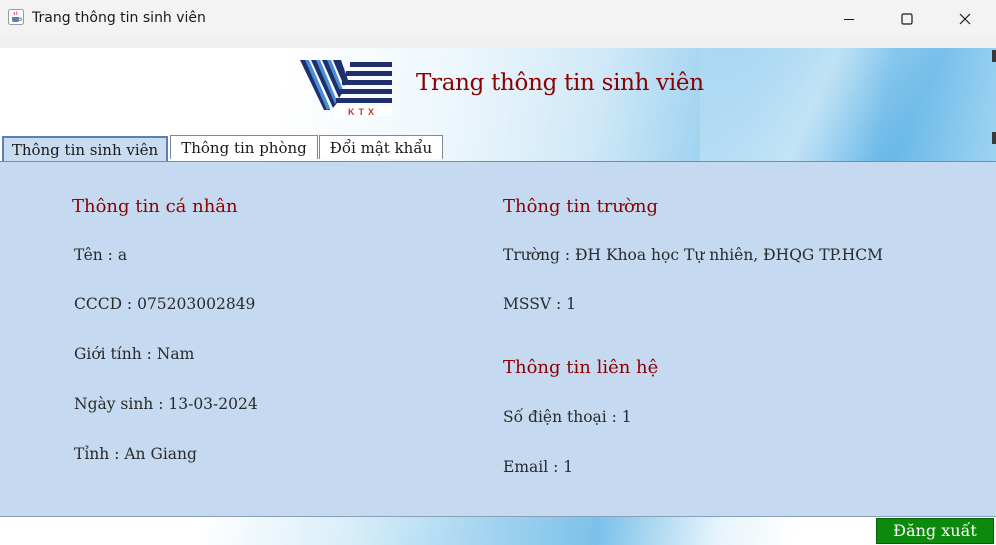  I want to click on minimize-icon, so click(849, 19).